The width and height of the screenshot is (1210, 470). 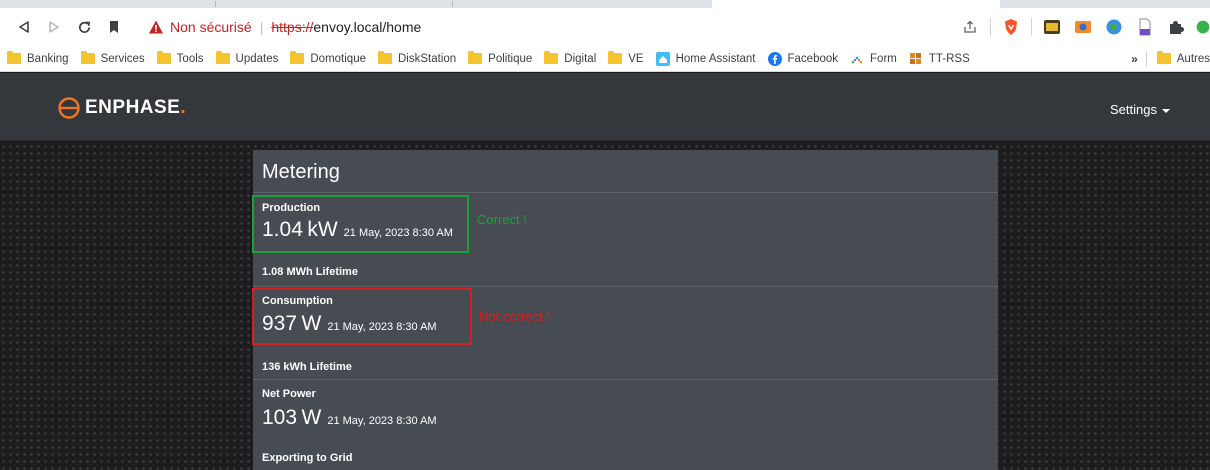 I want to click on browser-toolbar: Non sécurisé | https:// envoy.local/home, so click(x=605, y=27).